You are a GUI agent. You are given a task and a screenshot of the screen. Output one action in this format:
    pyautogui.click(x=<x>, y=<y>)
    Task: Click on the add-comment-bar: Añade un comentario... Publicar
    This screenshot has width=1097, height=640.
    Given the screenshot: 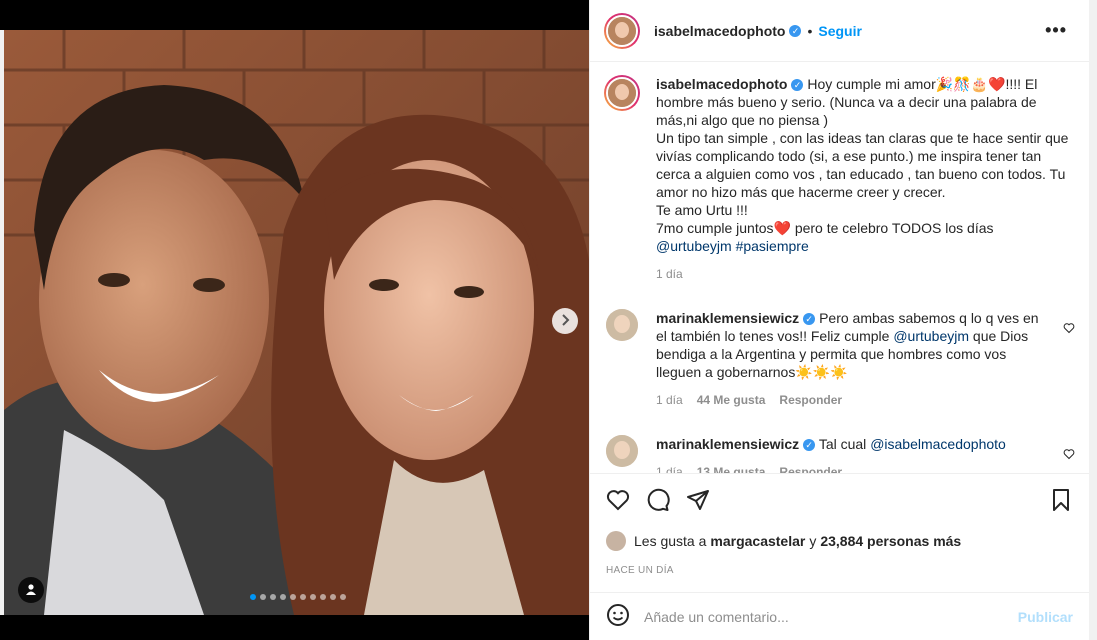 What is the action you would take?
    pyautogui.click(x=839, y=616)
    